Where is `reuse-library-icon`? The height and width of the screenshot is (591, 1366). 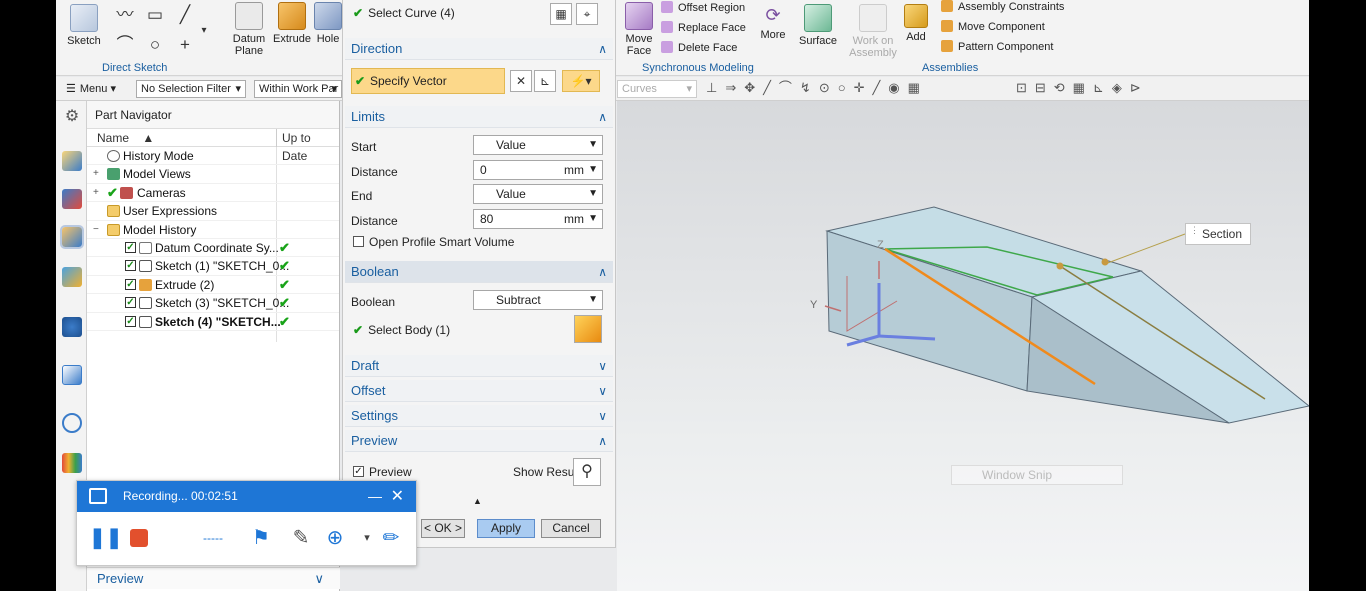 reuse-library-icon is located at coordinates (72, 277).